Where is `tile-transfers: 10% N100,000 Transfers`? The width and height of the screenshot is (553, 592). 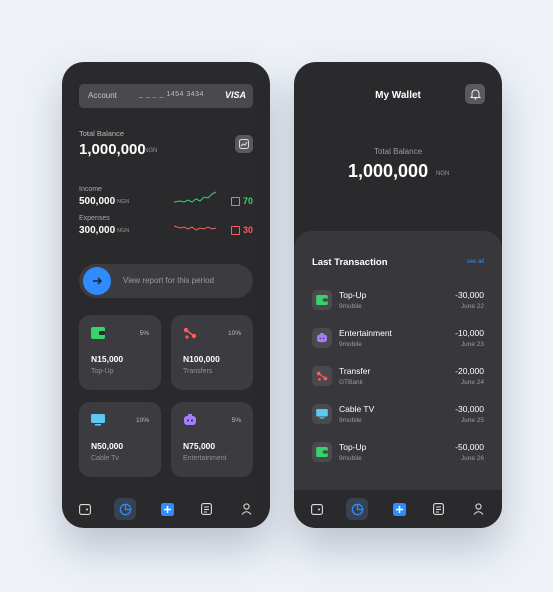 tile-transfers: 10% N100,000 Transfers is located at coordinates (212, 352).